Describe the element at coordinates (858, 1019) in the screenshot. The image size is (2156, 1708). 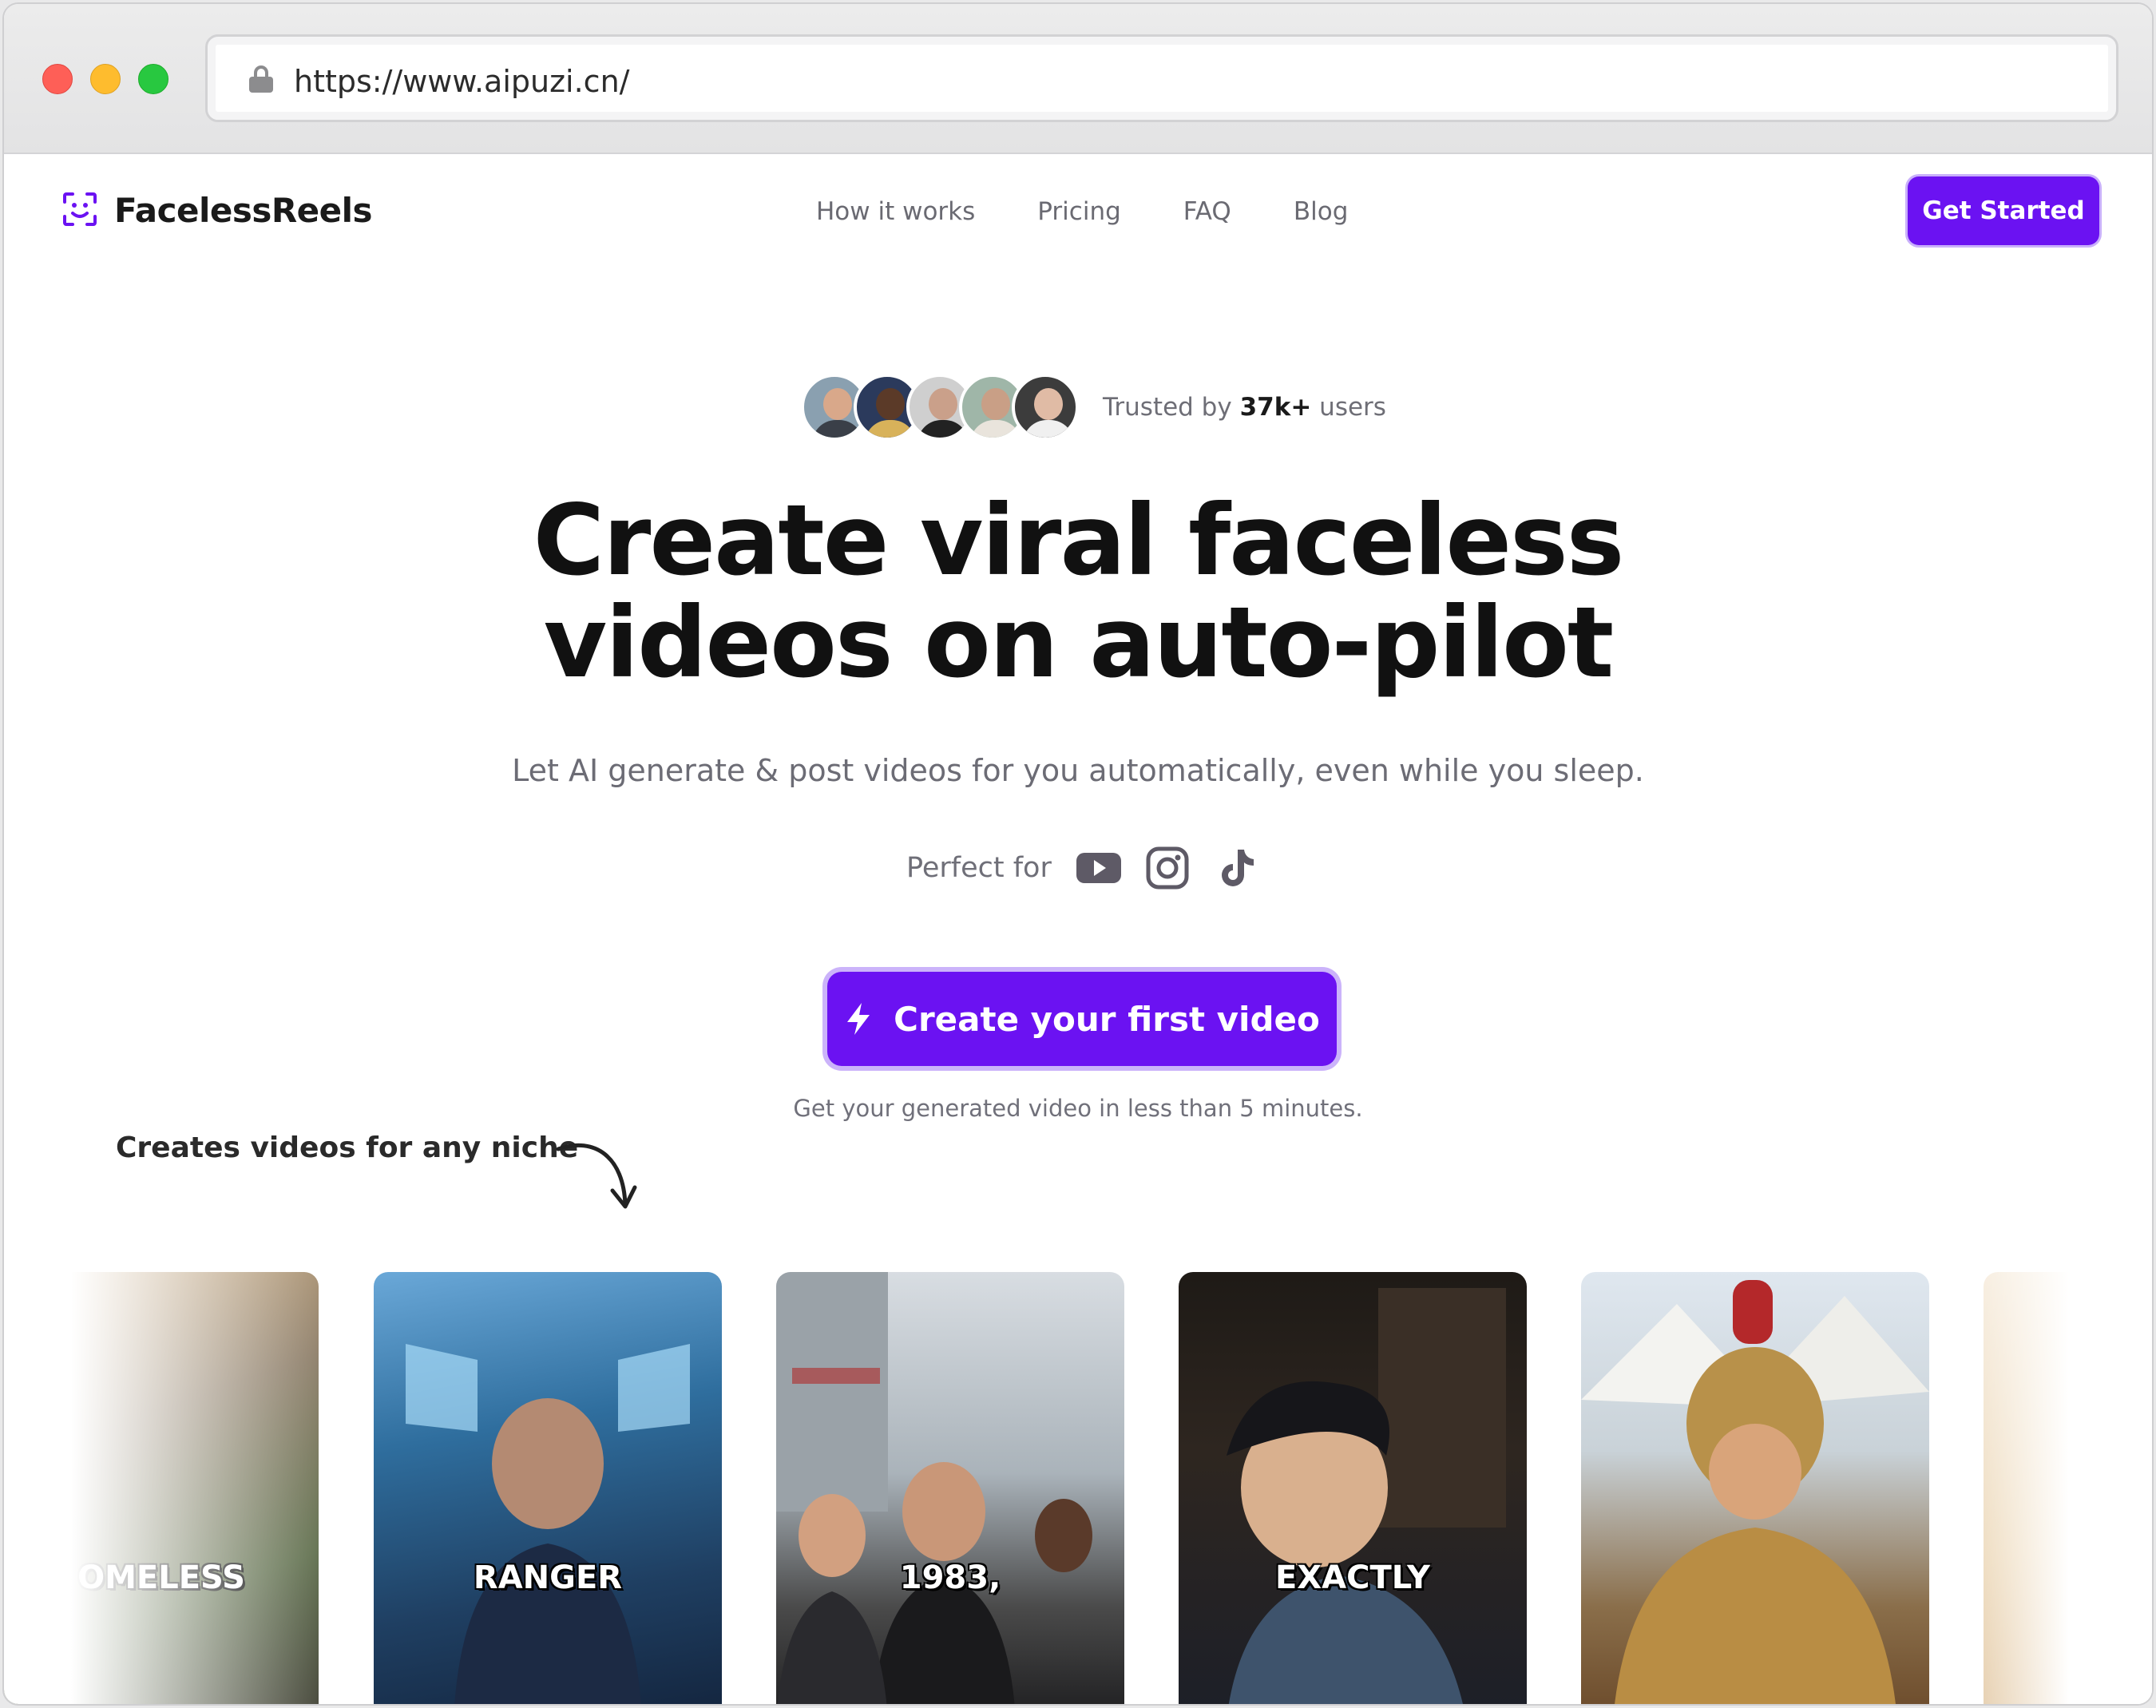
I see `lightning-icon` at that location.